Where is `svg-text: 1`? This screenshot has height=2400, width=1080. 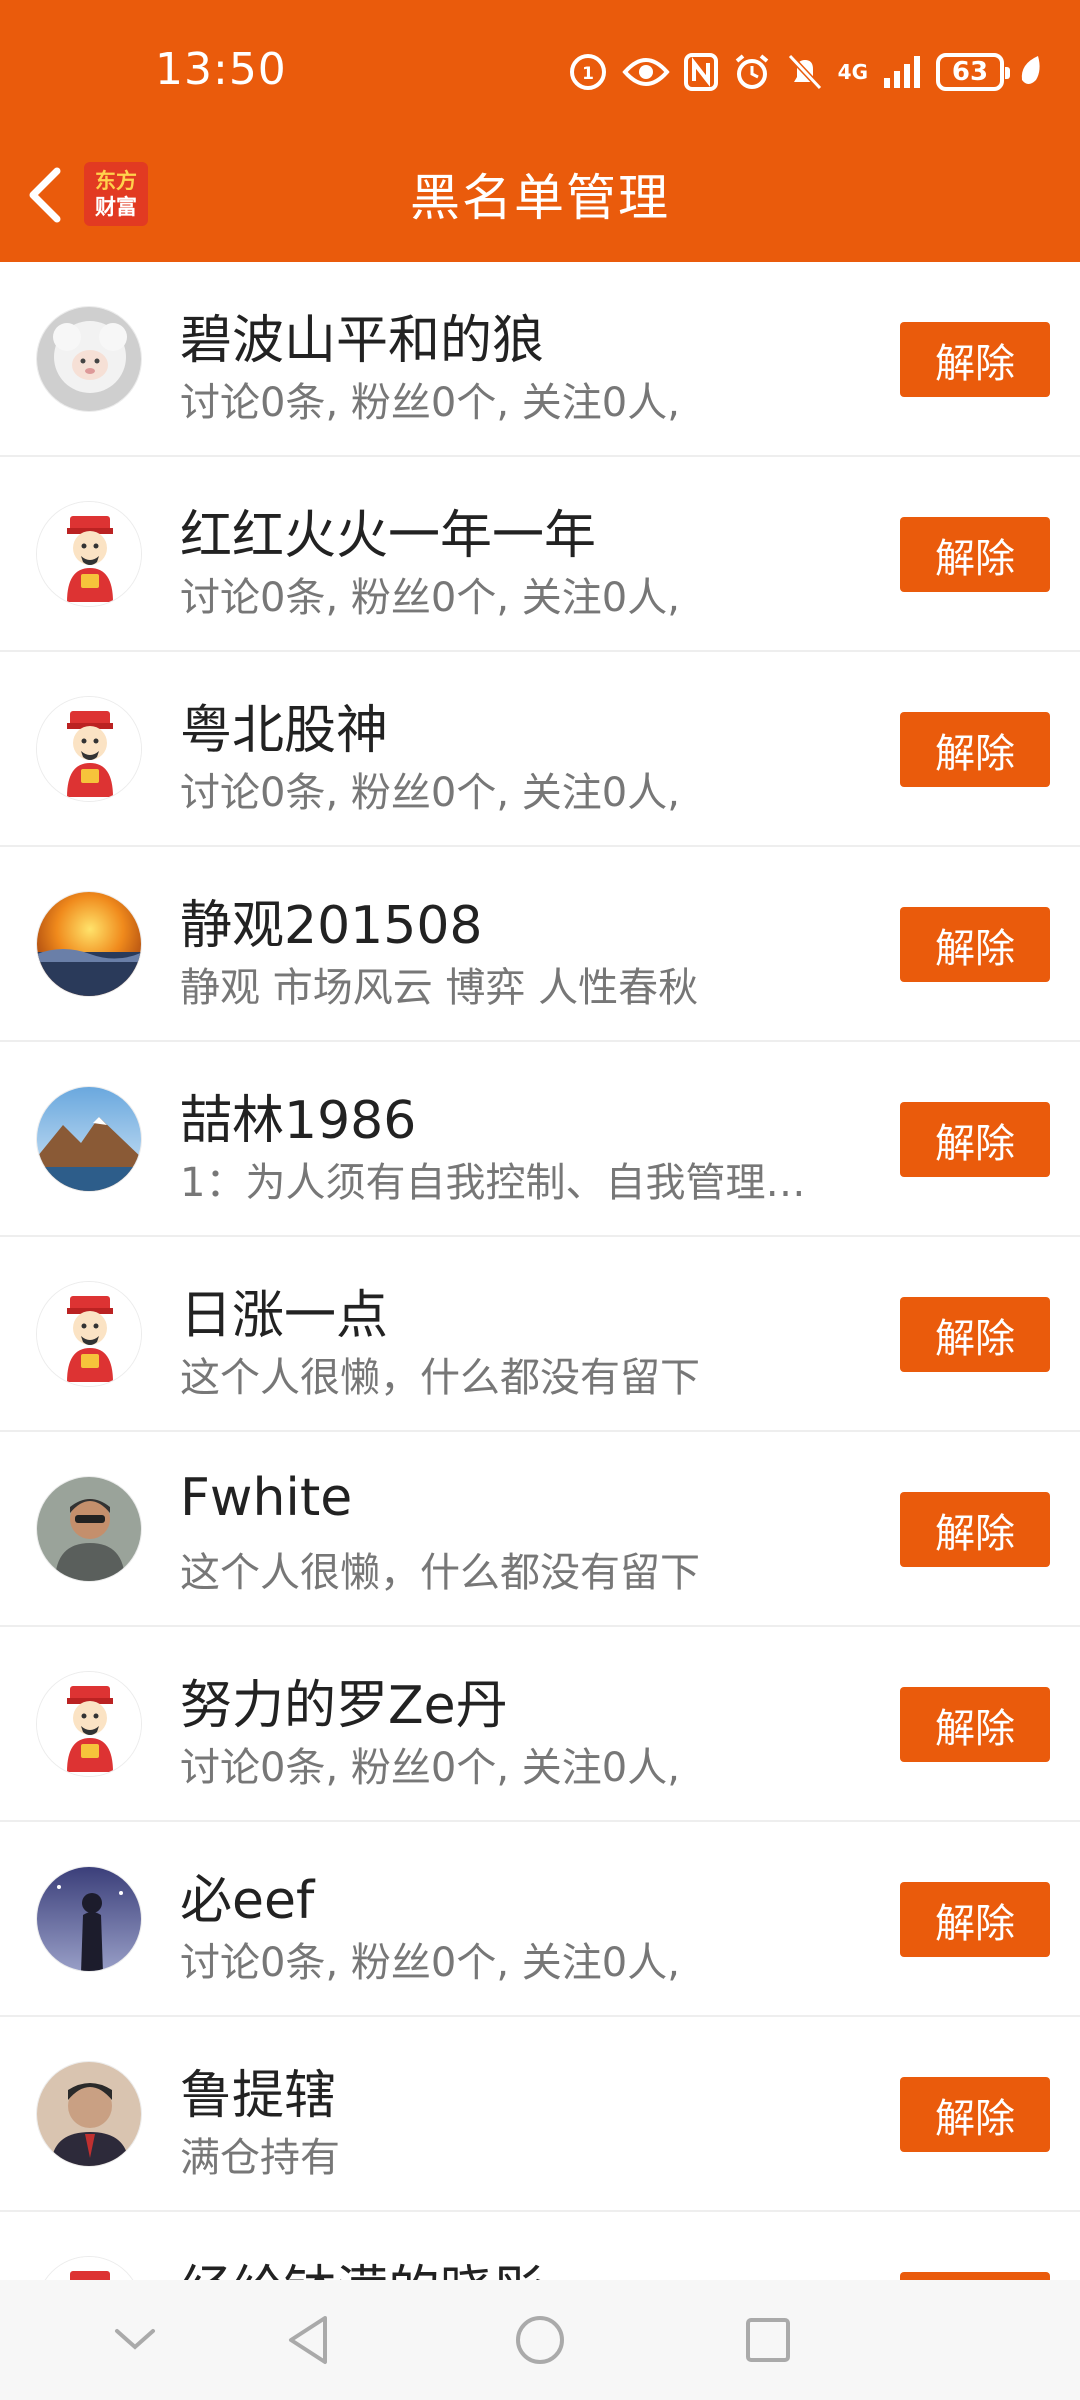 svg-text: 1 is located at coordinates (588, 74).